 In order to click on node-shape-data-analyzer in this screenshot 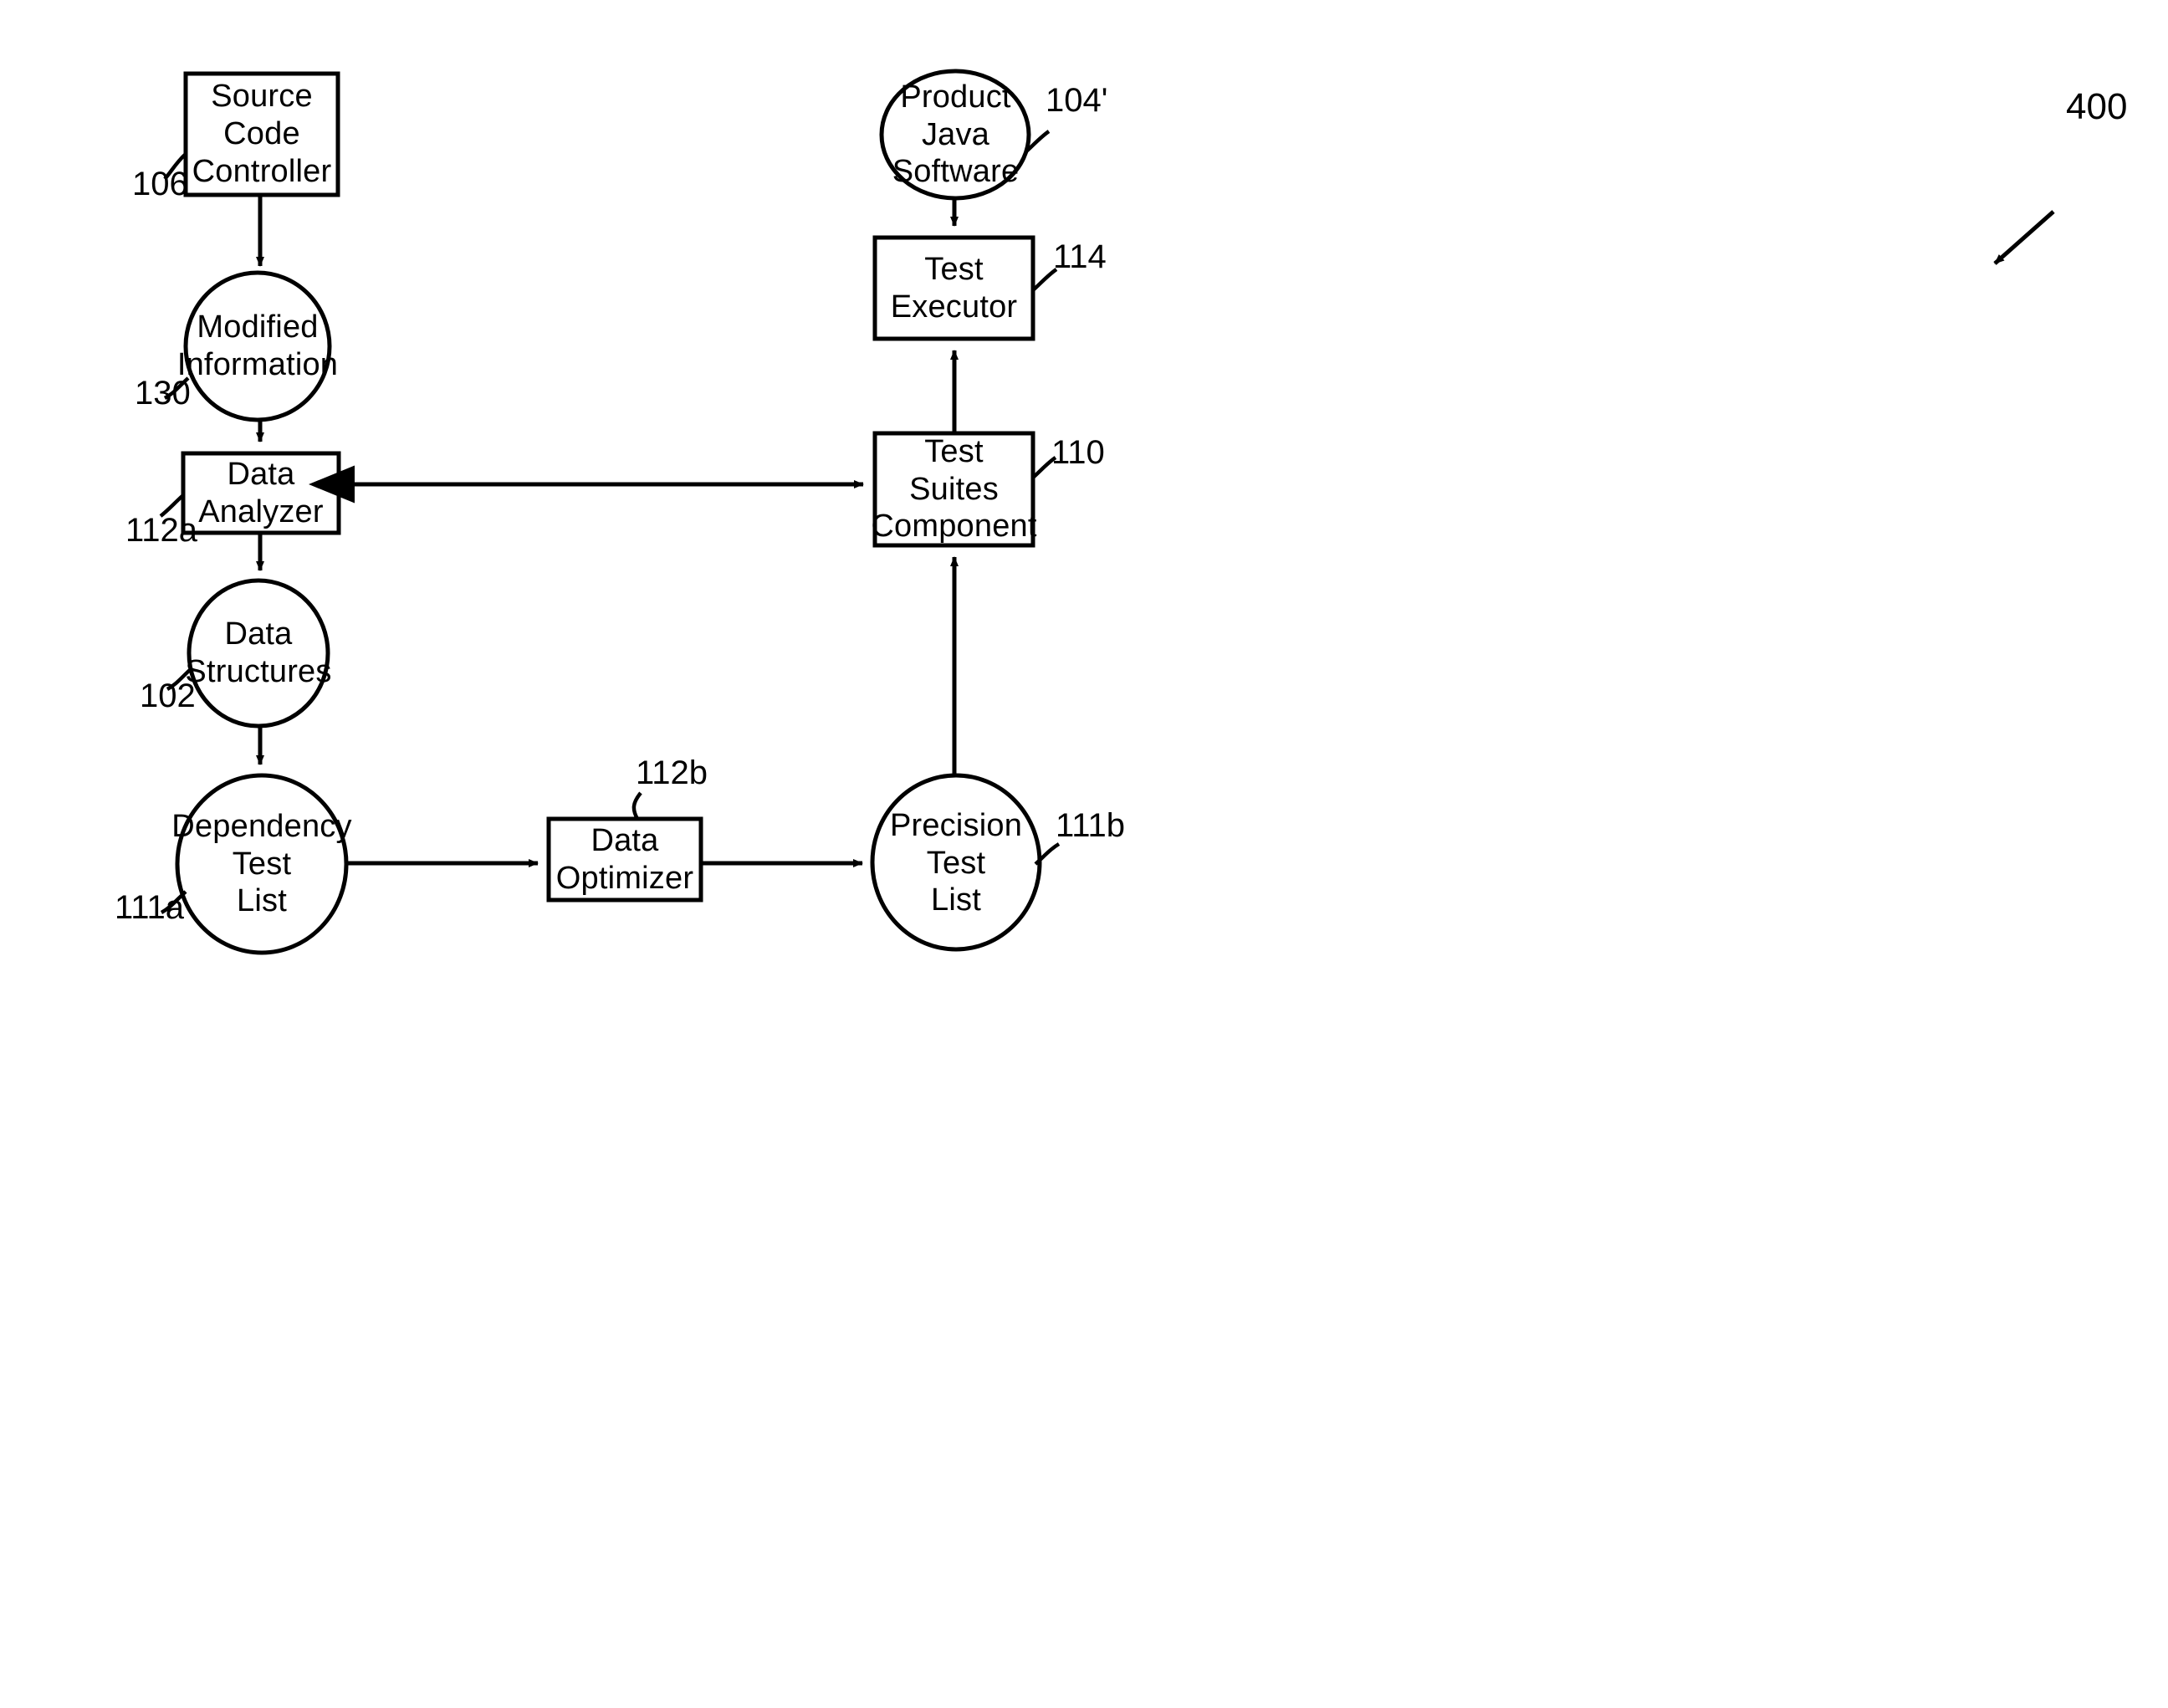, I will do `click(261, 493)`.